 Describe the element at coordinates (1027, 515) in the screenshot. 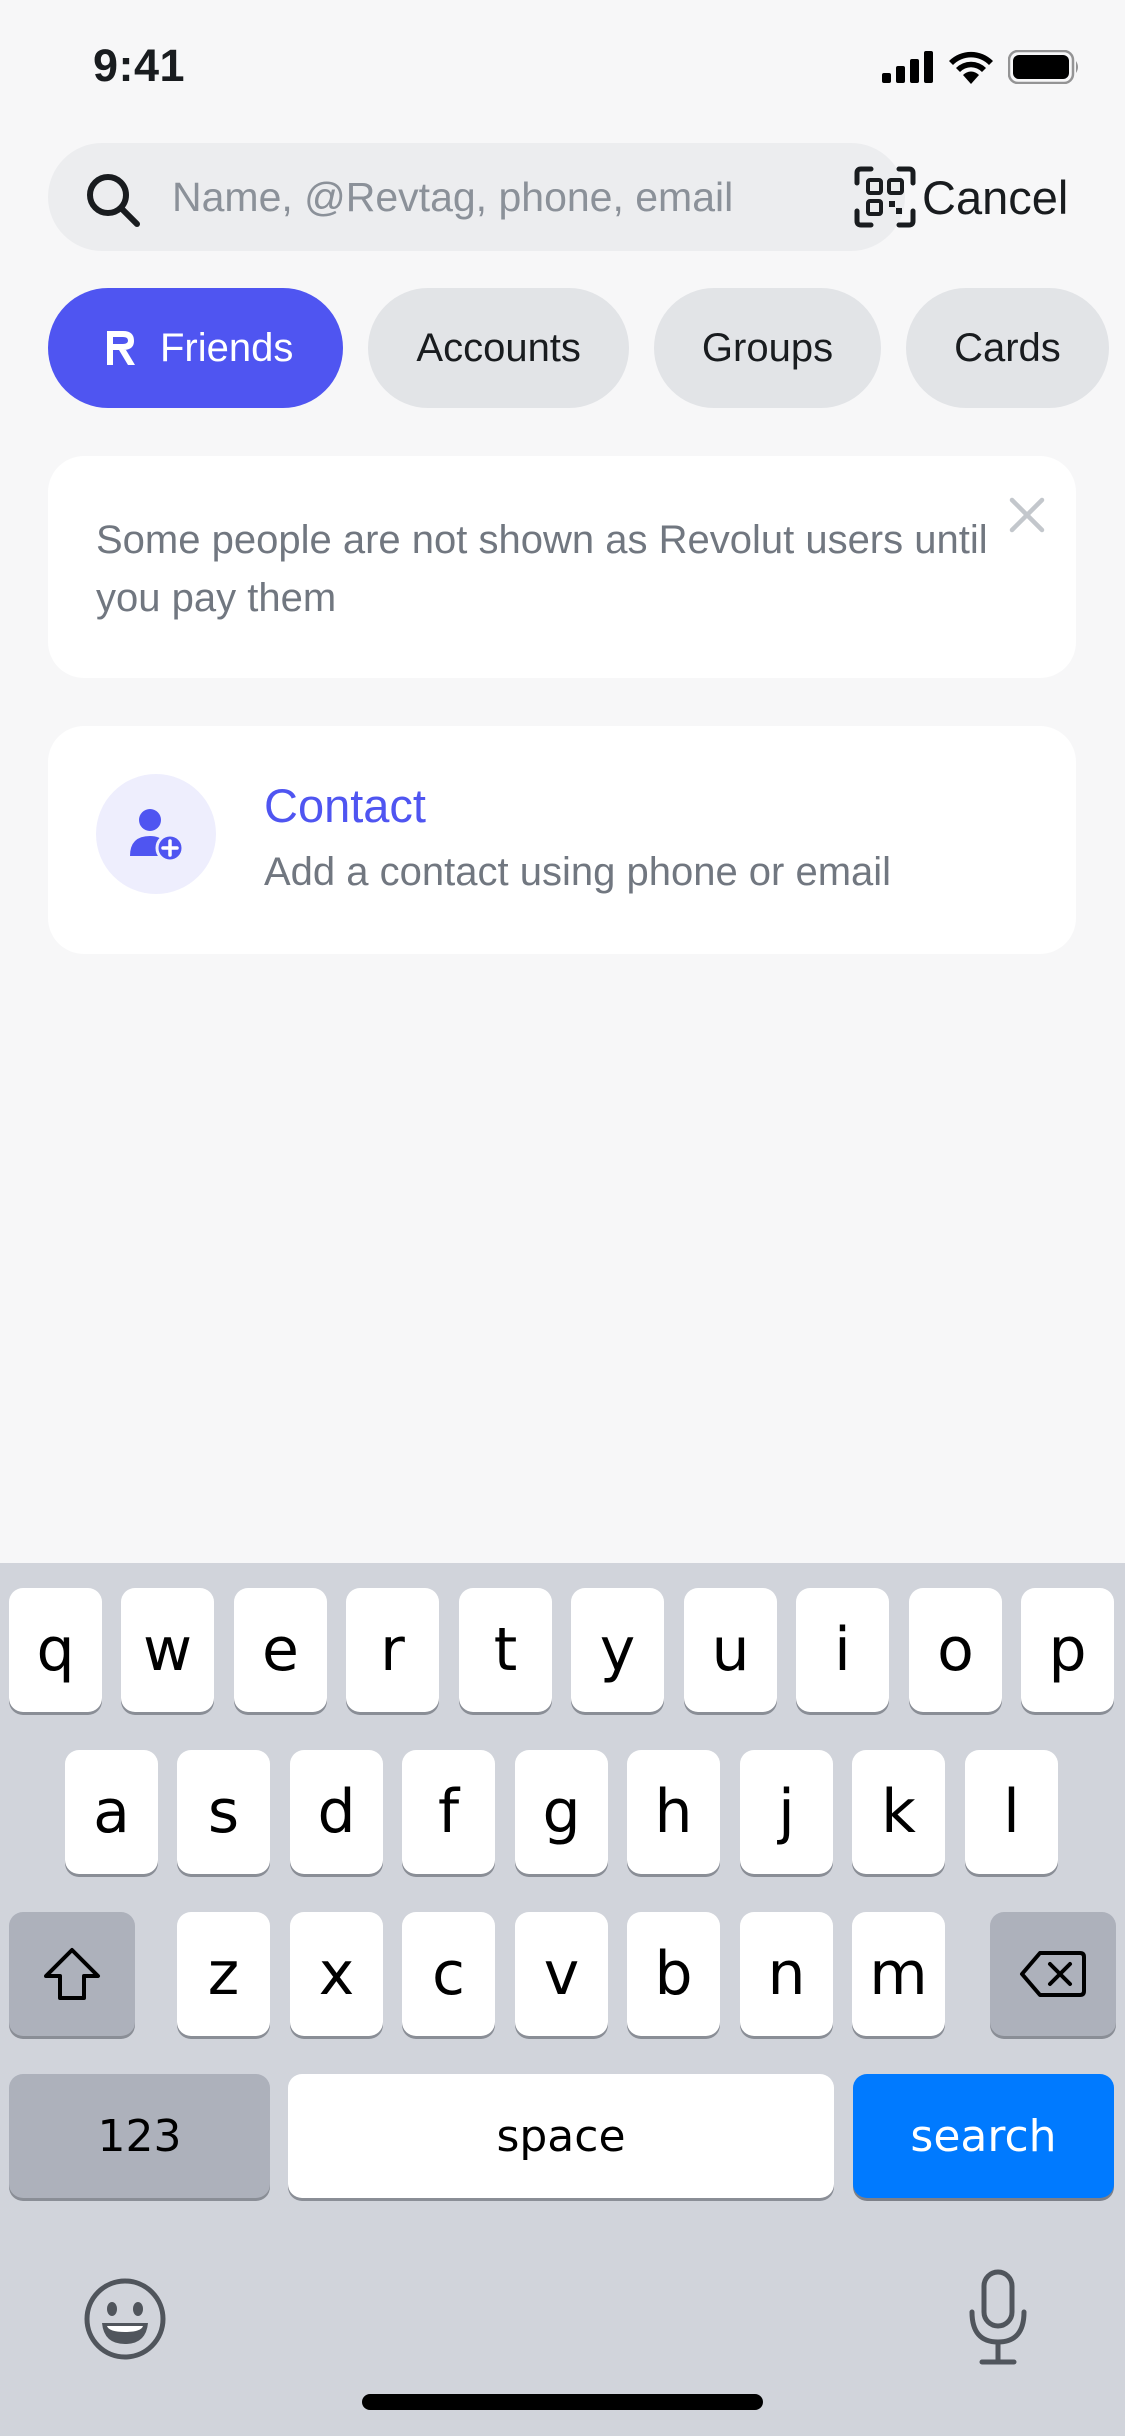

I see `close-icon` at that location.